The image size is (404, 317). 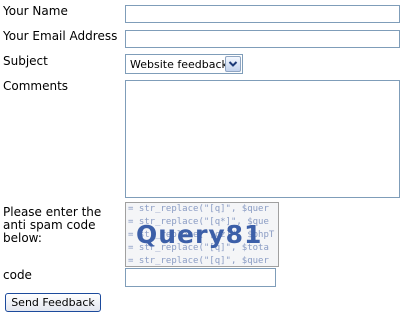 I want to click on email-input, so click(x=262, y=39).